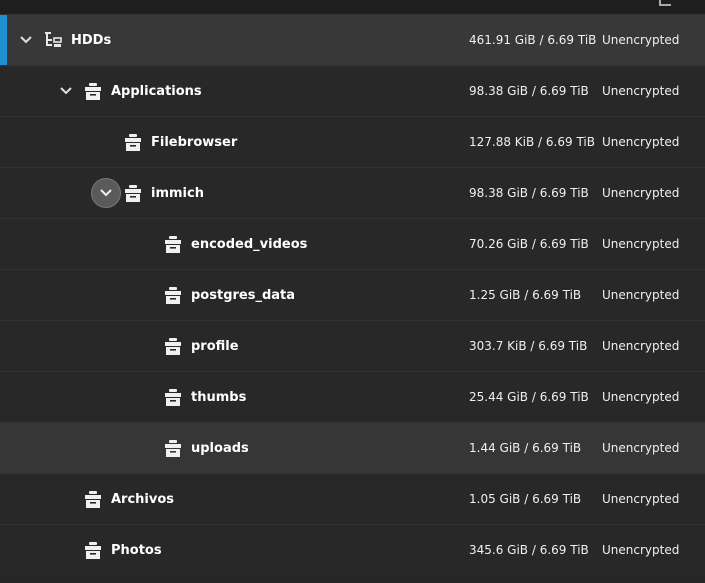 The height and width of the screenshot is (583, 705). What do you see at coordinates (249, 244) in the screenshot?
I see `dataset-name: encoded_videos` at bounding box center [249, 244].